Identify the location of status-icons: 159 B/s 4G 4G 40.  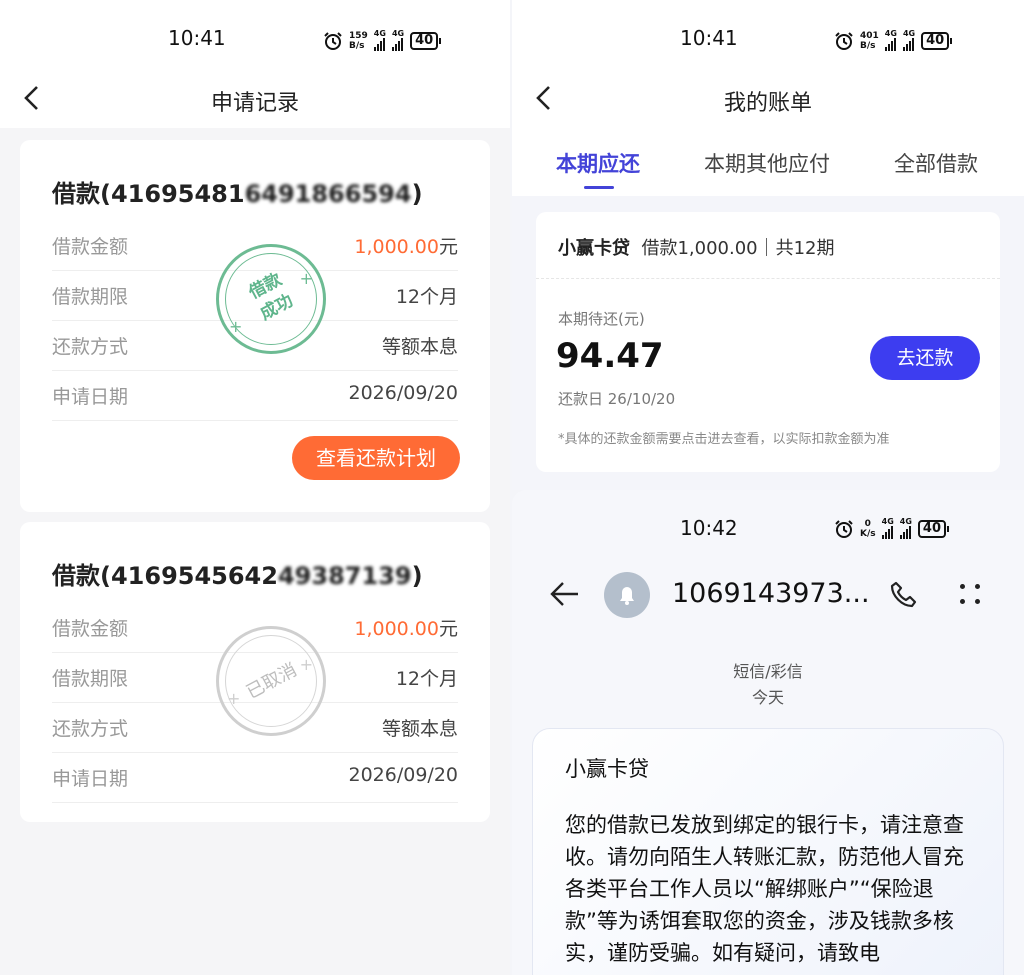
(382, 40).